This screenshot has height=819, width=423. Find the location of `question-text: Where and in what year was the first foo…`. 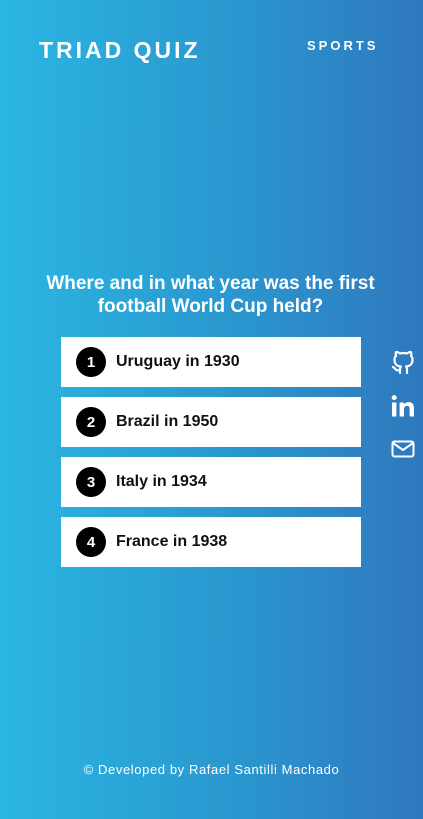

question-text: Where and in what year was the first foo… is located at coordinates (210, 295).